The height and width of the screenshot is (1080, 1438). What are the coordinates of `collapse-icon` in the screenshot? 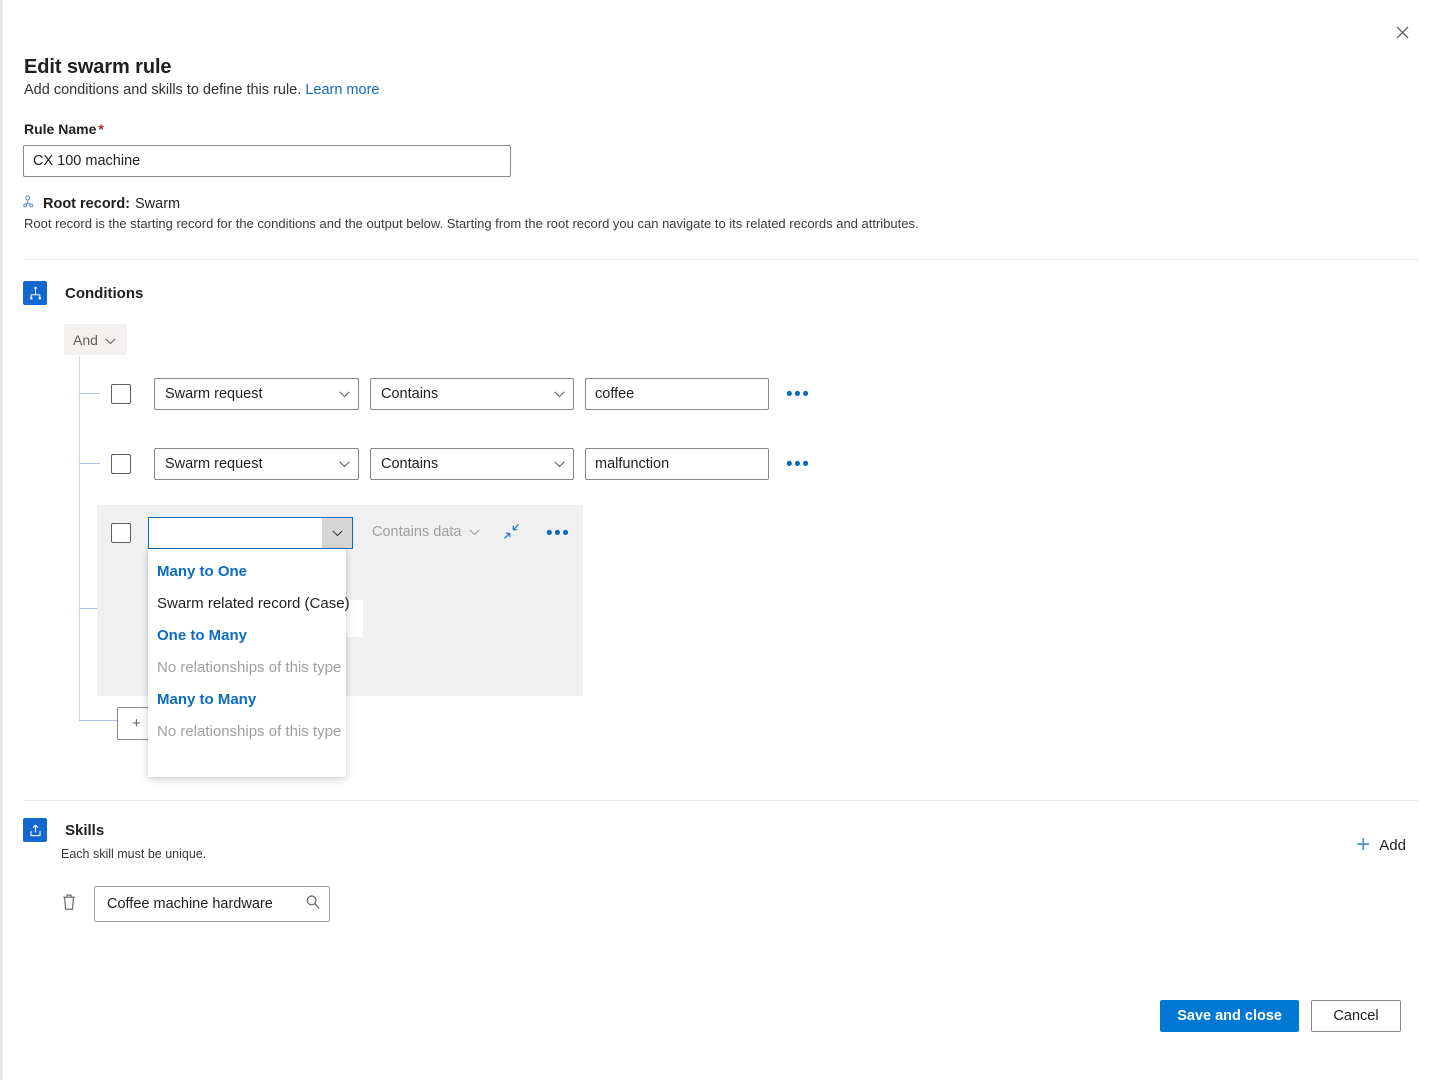 It's located at (511, 534).